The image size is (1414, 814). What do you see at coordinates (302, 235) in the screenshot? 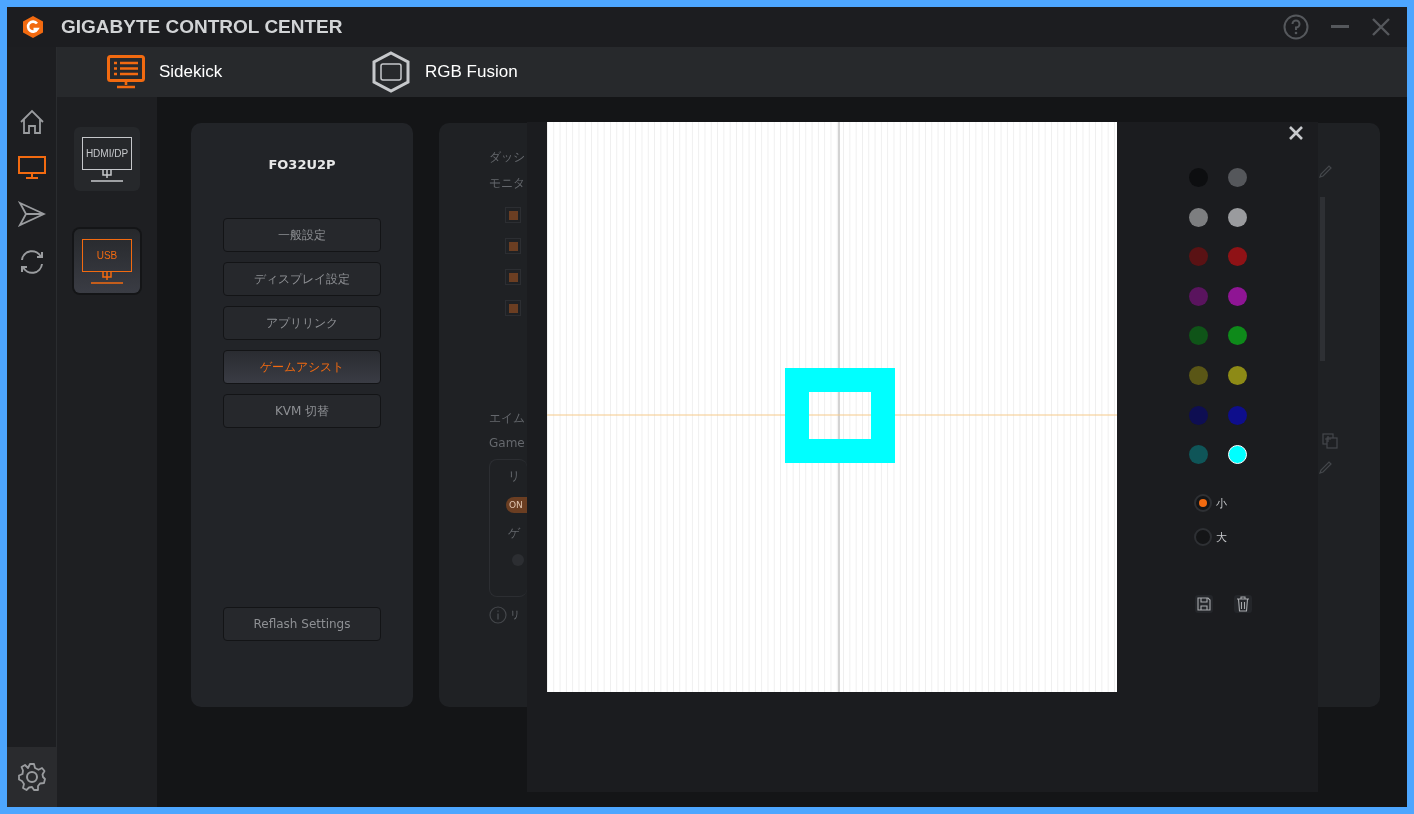
I see `menu-button: 一般設定` at bounding box center [302, 235].